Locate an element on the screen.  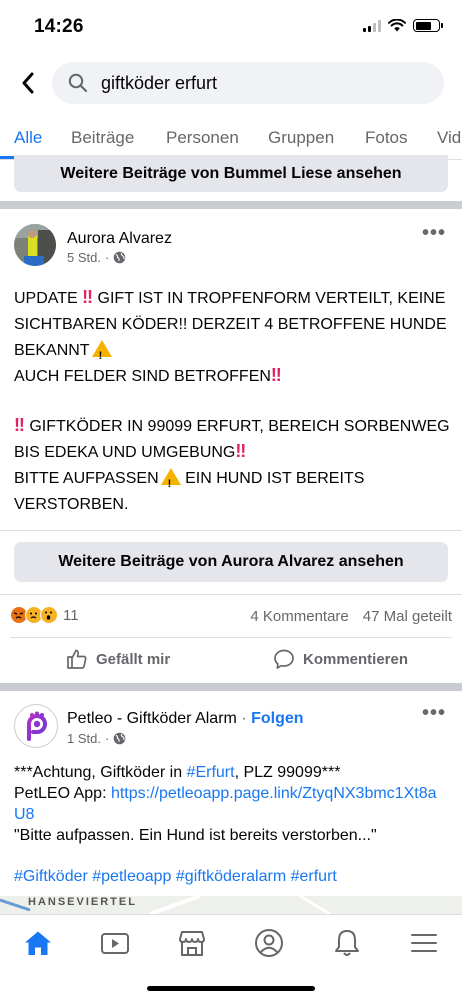
nav-notifications is located at coordinates (347, 943).